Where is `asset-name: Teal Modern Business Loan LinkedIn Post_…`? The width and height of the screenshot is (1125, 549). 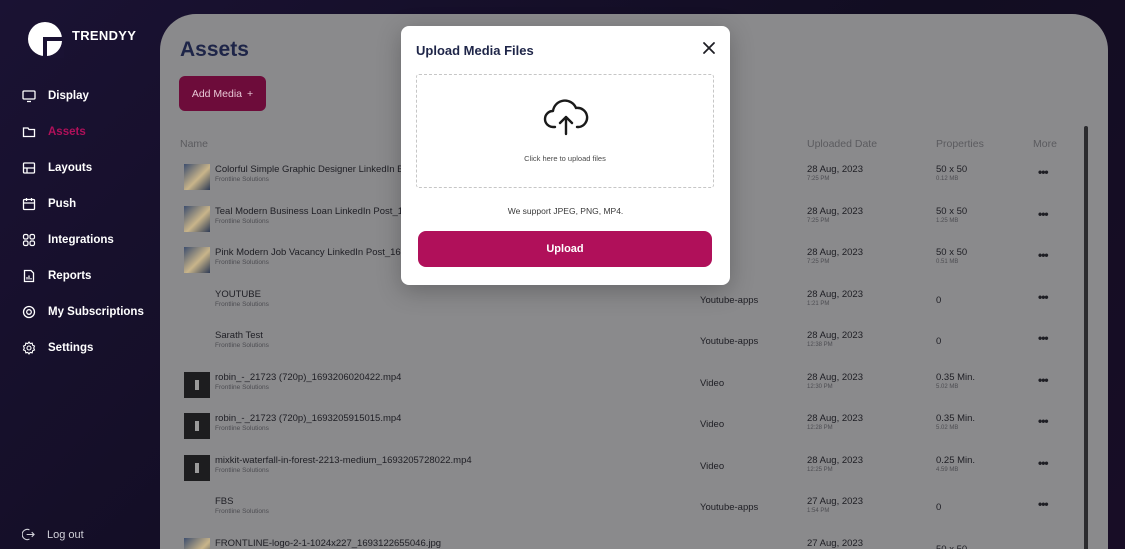
asset-name: Teal Modern Business Loan LinkedIn Post_… is located at coordinates (309, 211).